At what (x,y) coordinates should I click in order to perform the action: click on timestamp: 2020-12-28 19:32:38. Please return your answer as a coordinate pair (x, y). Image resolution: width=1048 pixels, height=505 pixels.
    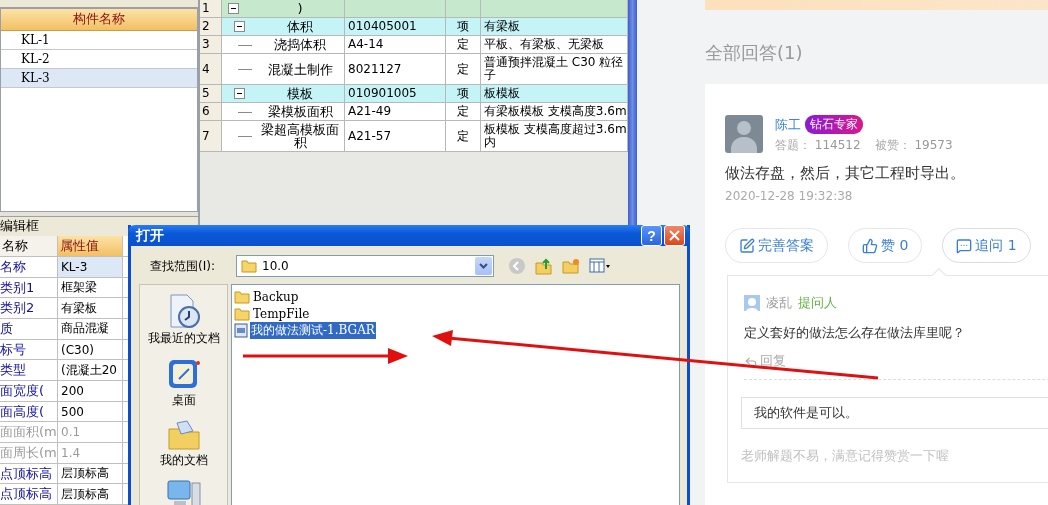
    Looking at the image, I should click on (789, 196).